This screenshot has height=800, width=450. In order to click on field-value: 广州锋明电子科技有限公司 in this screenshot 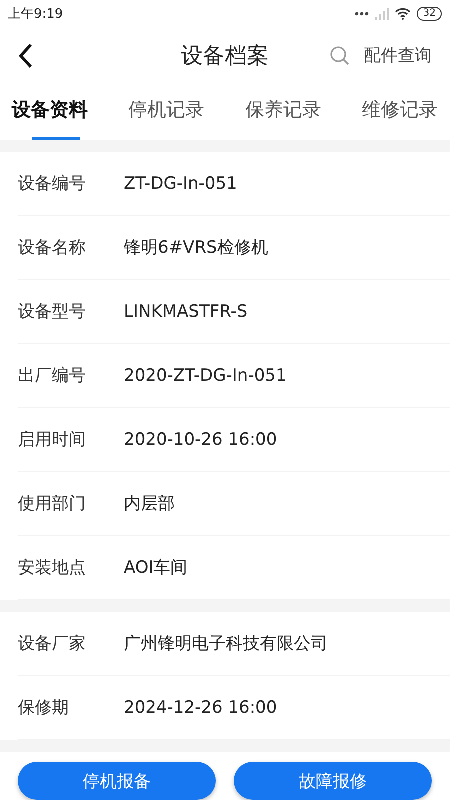, I will do `click(226, 644)`.